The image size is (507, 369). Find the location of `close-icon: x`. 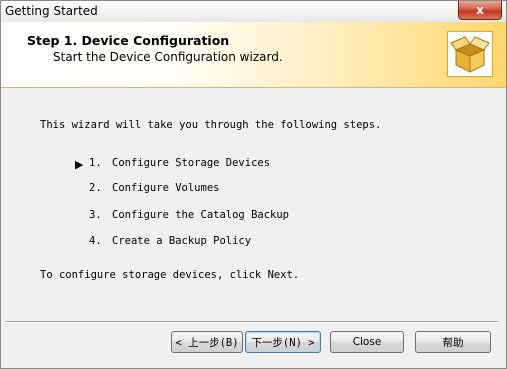

close-icon: x is located at coordinates (480, 10).